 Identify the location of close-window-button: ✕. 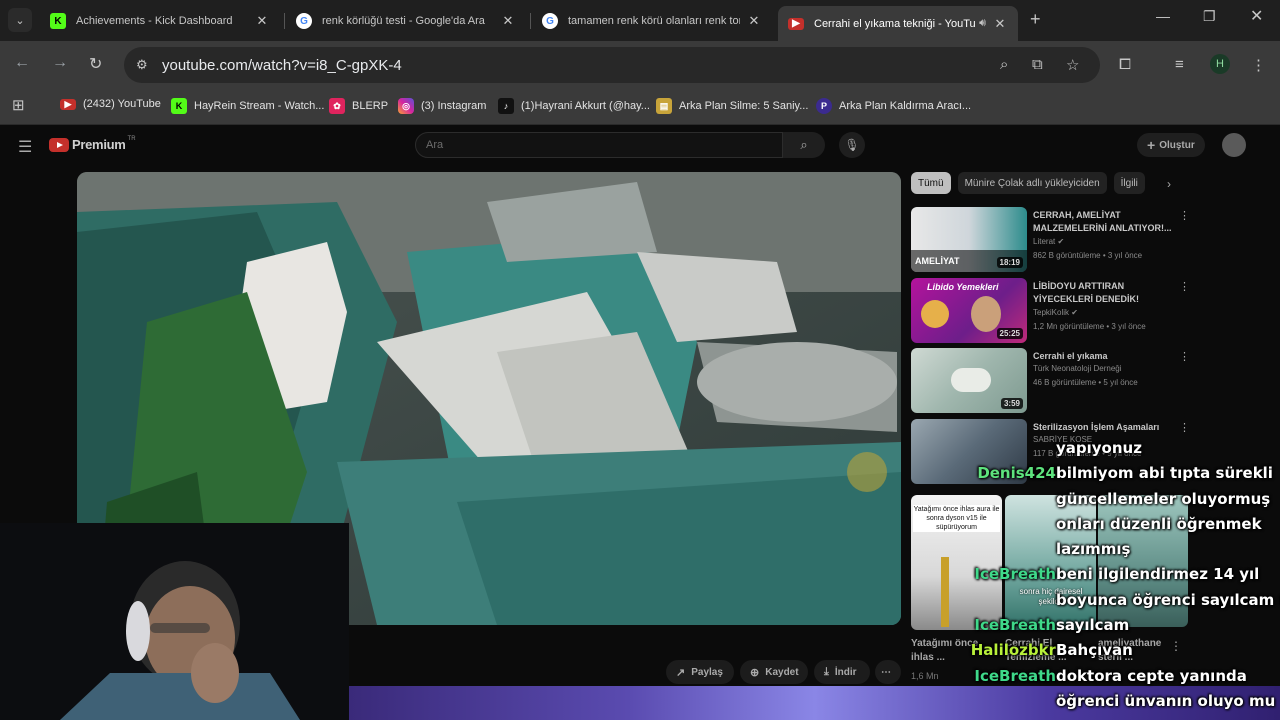
(1256, 16).